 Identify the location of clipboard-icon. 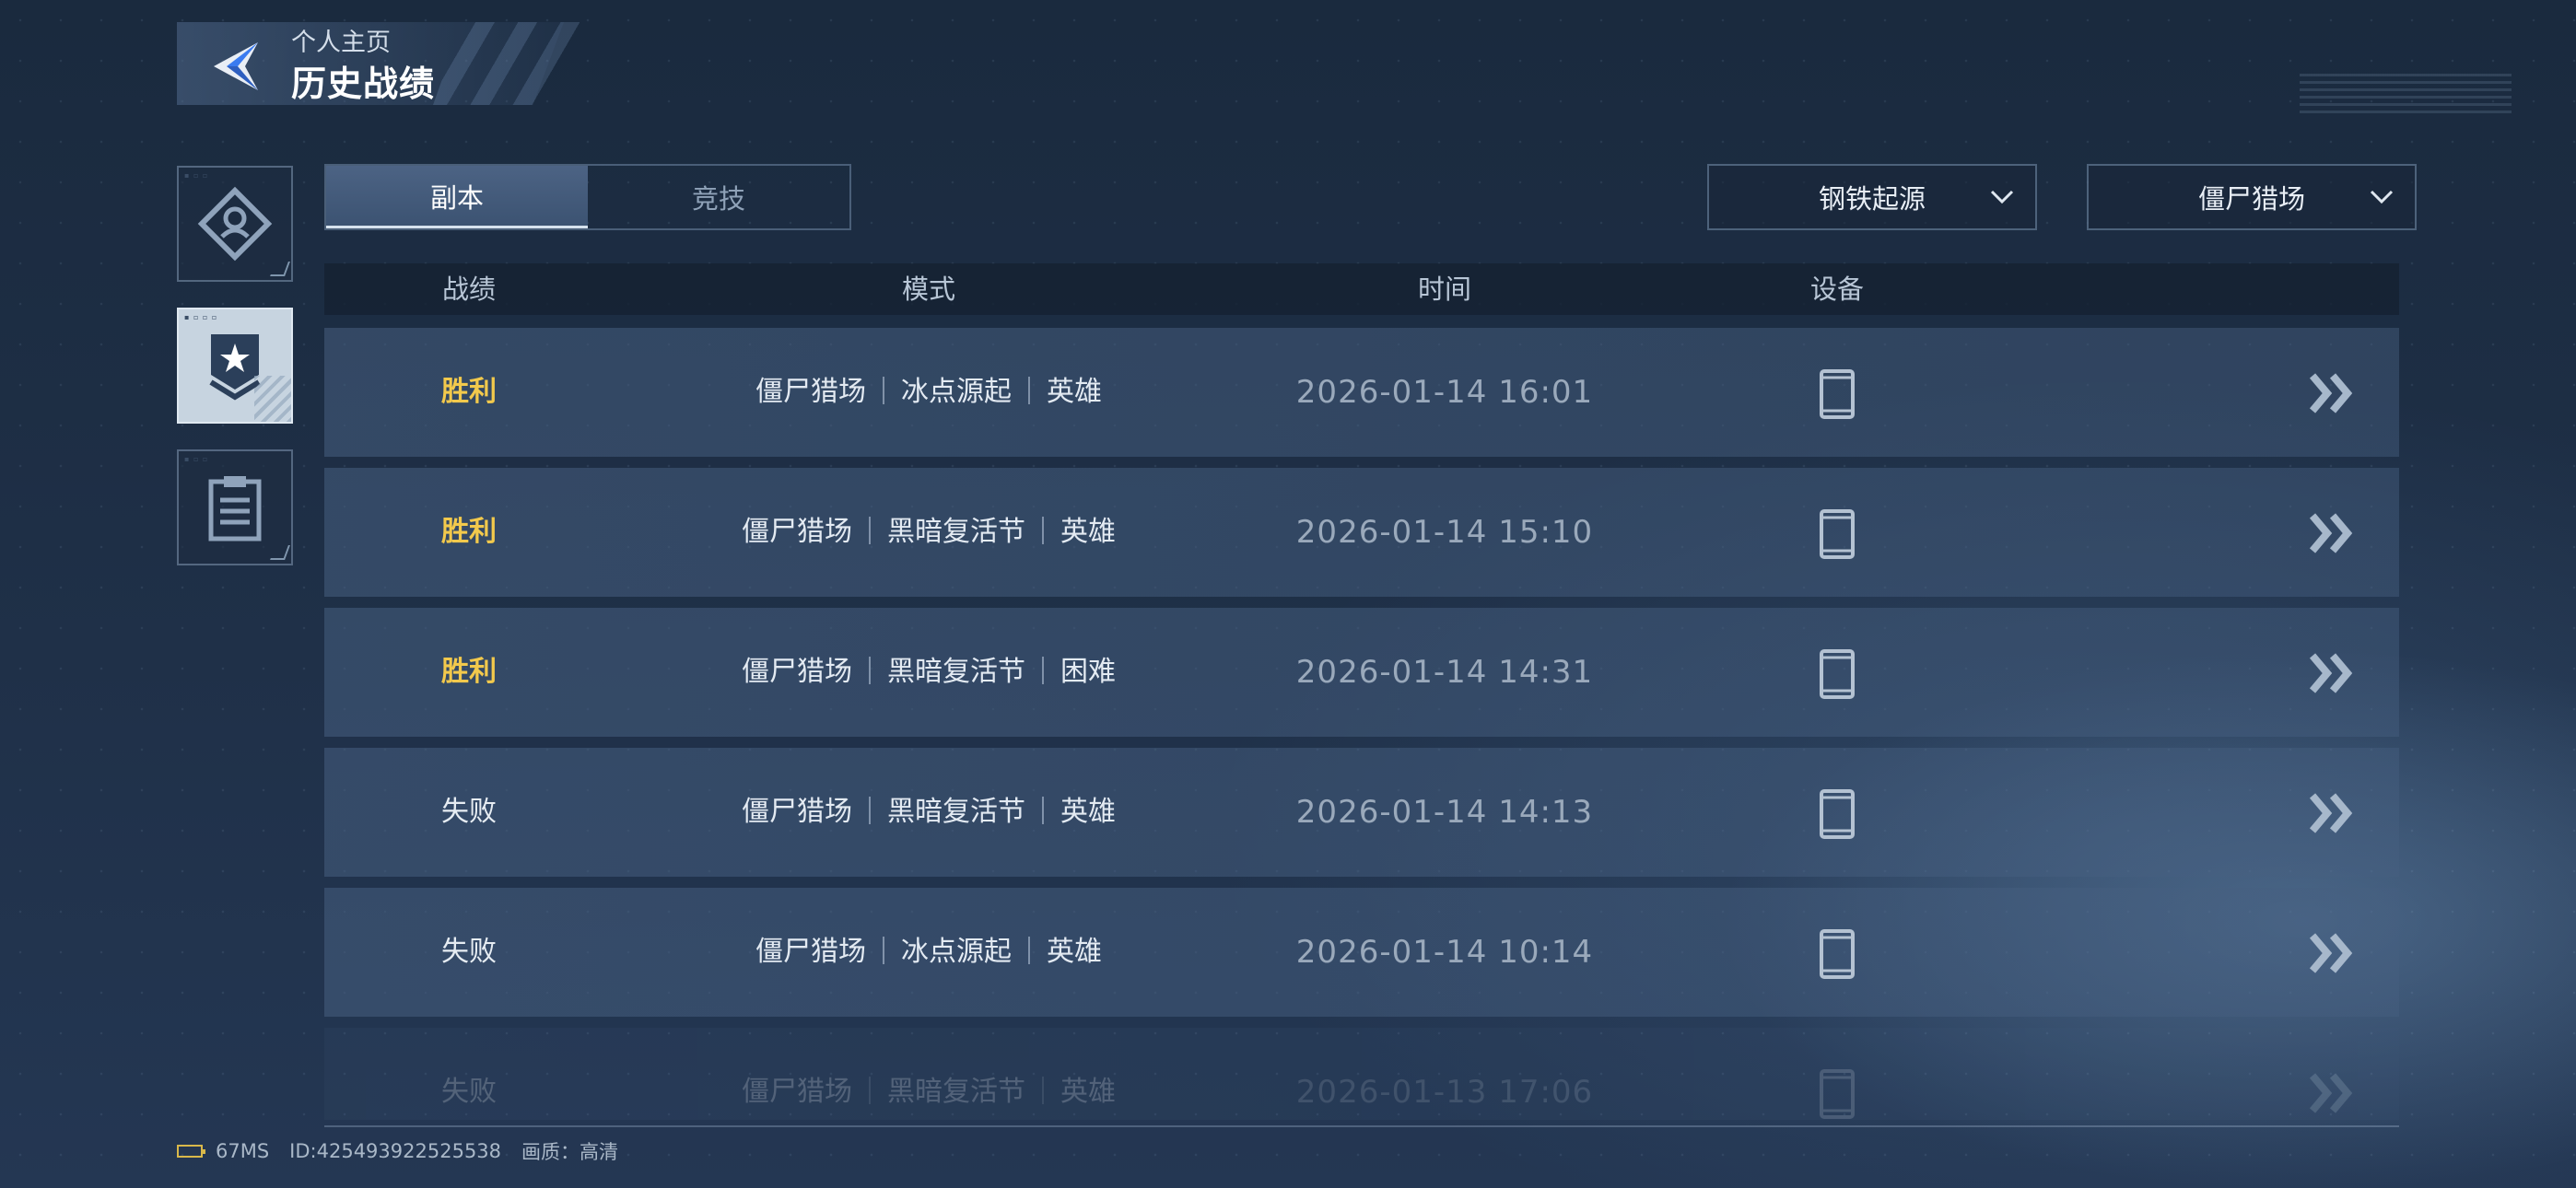
(235, 509).